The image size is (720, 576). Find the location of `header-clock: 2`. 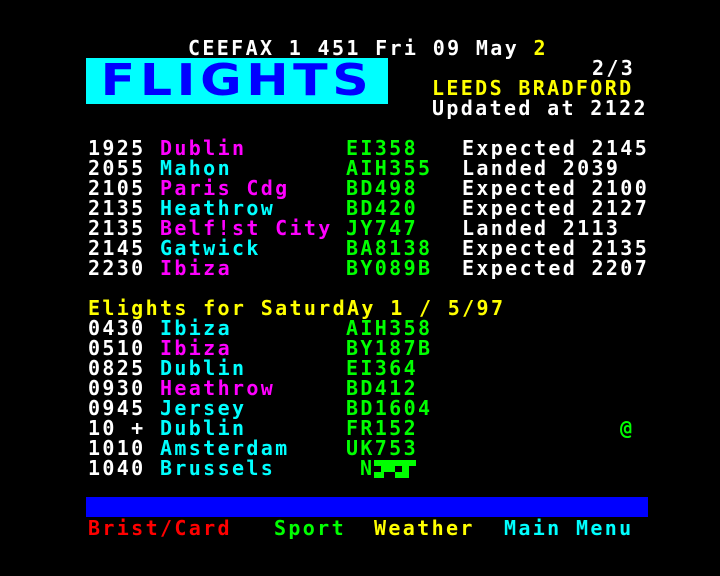

header-clock: 2 is located at coordinates (540, 48).